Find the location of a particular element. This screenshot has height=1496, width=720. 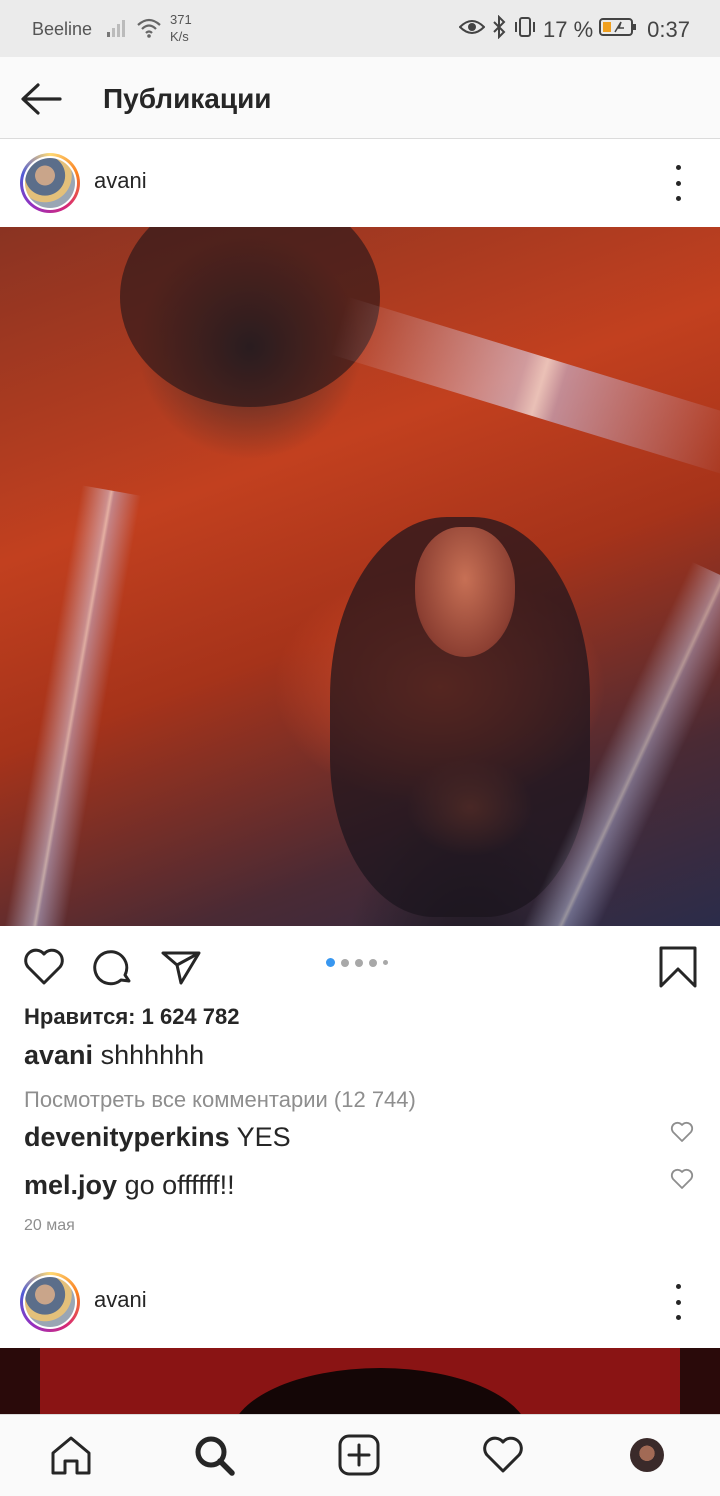

carousel-indicator is located at coordinates (357, 962).